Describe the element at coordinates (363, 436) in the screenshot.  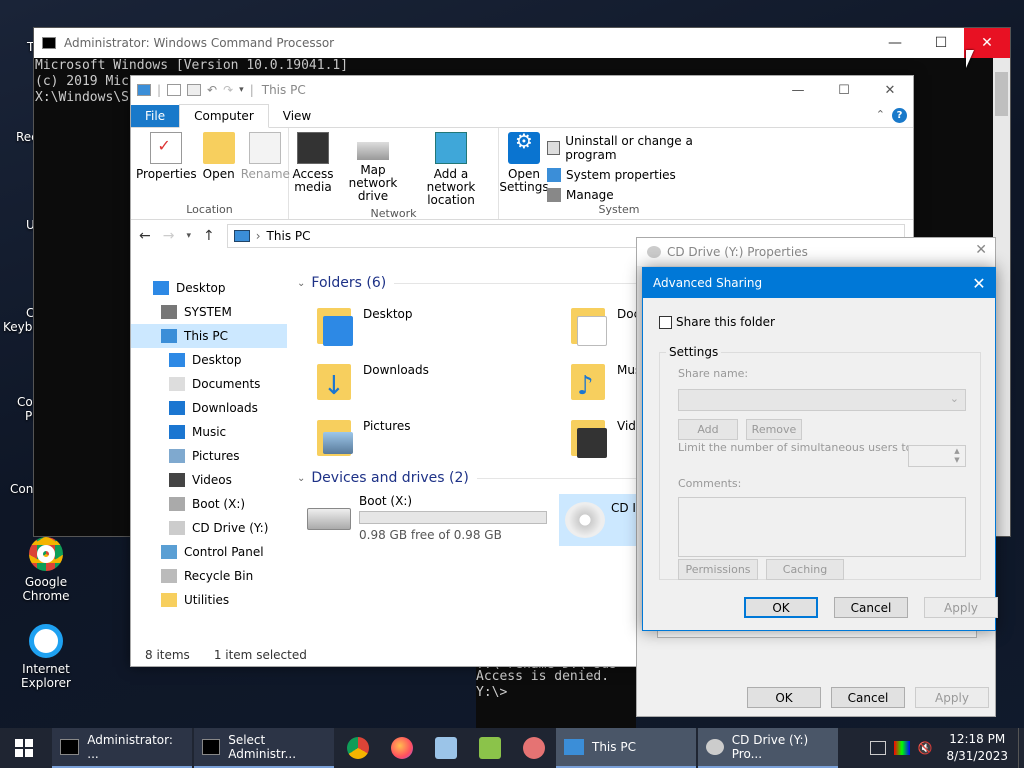
I see `folder-tile-pictures: Pictures` at that location.